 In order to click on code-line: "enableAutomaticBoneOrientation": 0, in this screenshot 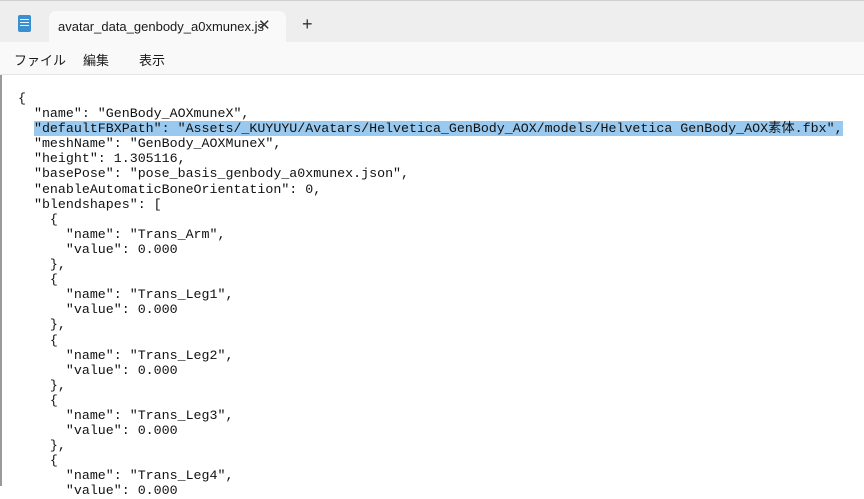, I will do `click(430, 189)`.